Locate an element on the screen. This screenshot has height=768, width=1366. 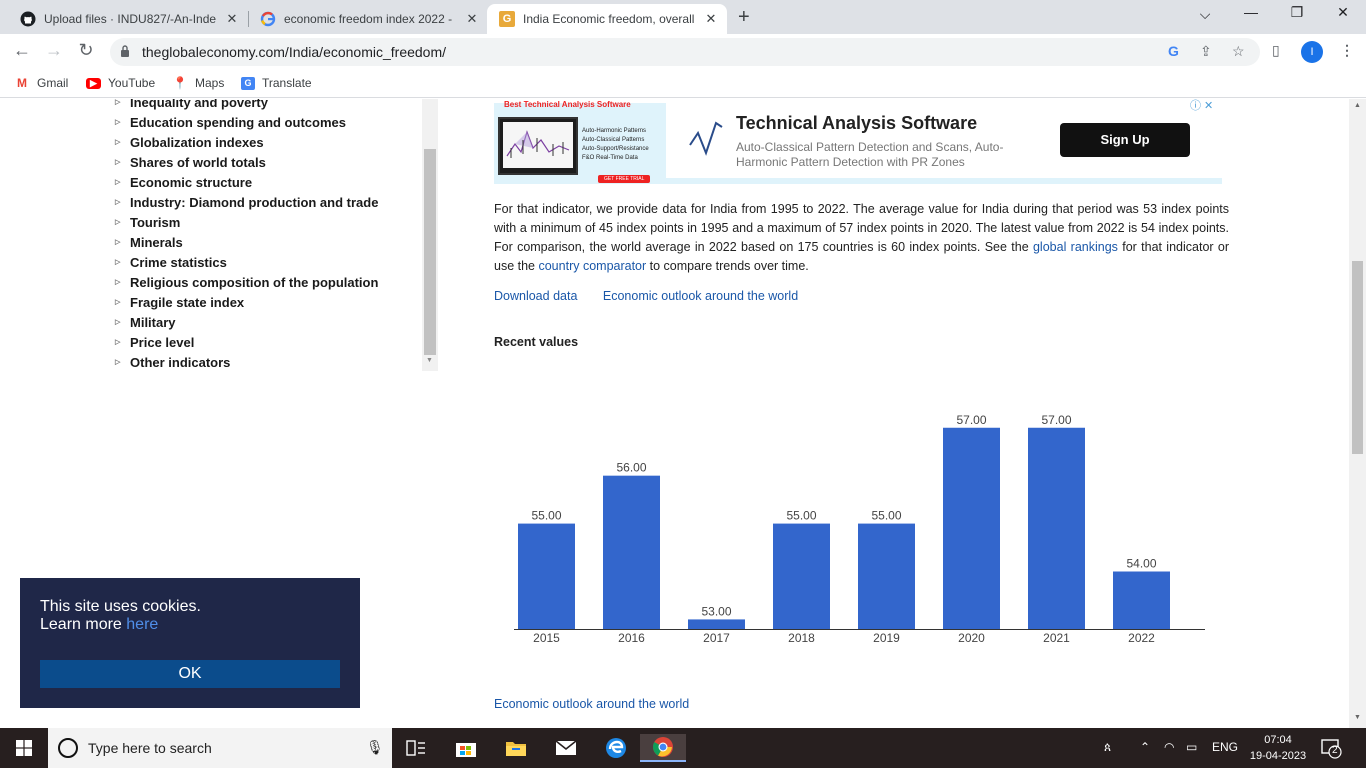
notifications-icon: 2 is located at coordinates (1331, 748).